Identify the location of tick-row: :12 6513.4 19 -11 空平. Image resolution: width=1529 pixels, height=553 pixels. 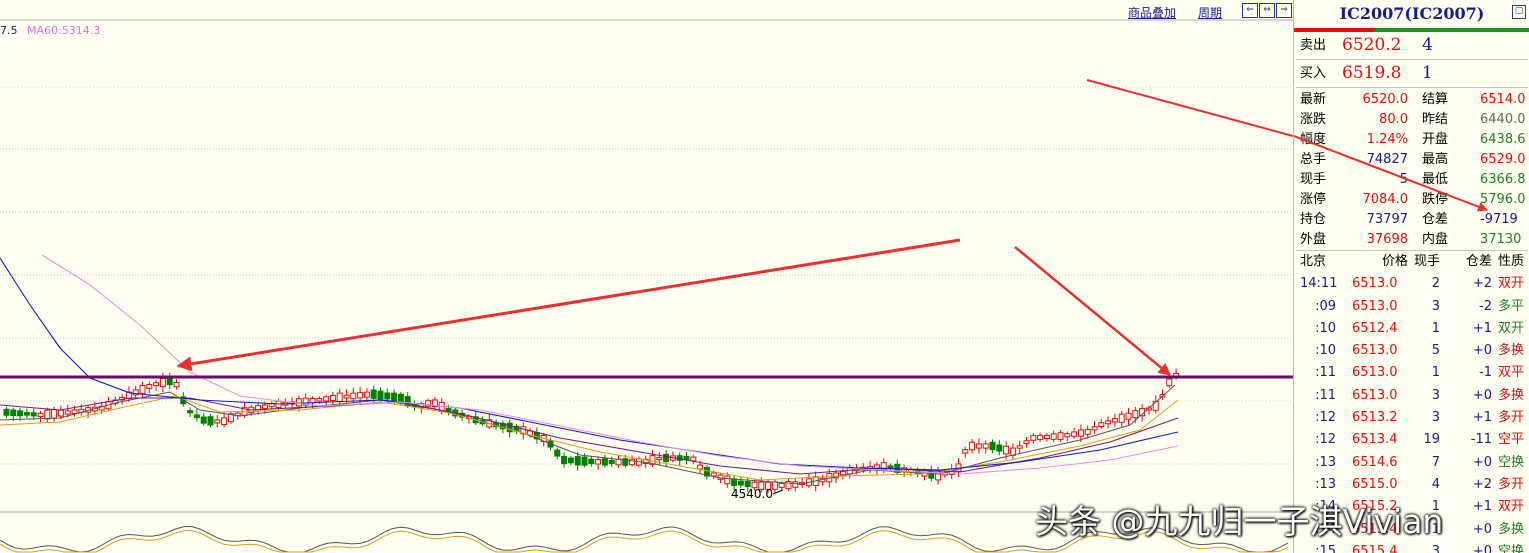
(1411, 440).